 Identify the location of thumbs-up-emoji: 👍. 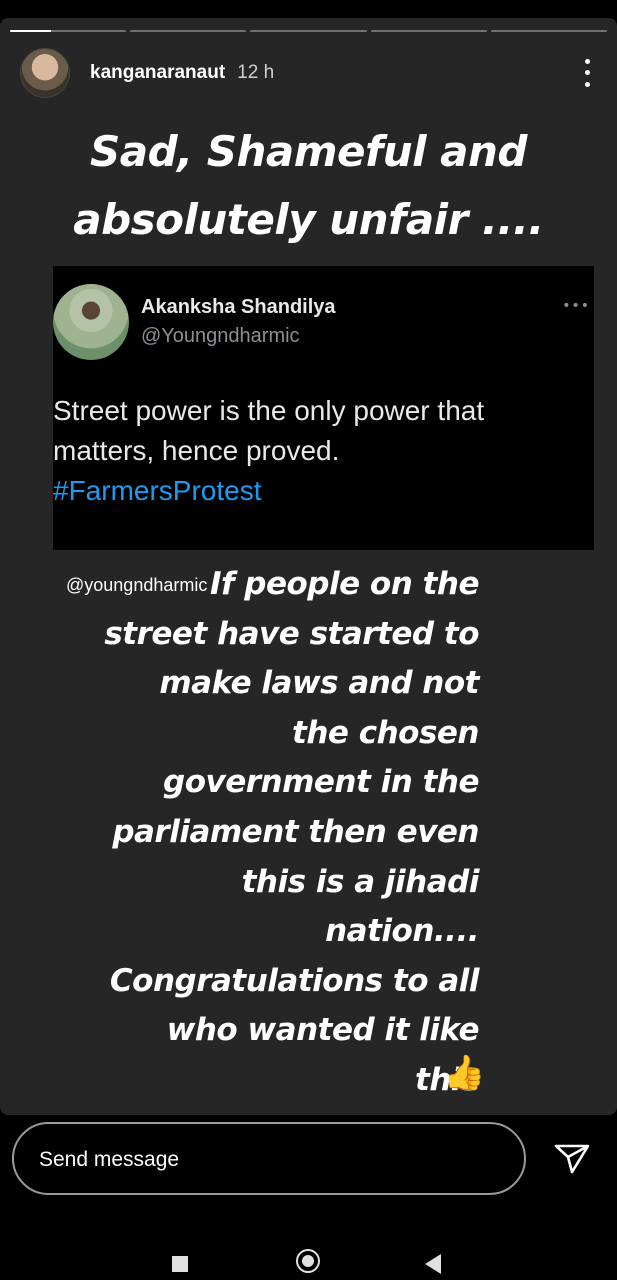
(464, 1073).